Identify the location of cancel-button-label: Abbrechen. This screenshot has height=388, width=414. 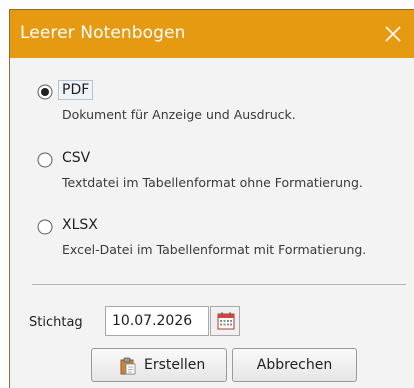
(294, 365).